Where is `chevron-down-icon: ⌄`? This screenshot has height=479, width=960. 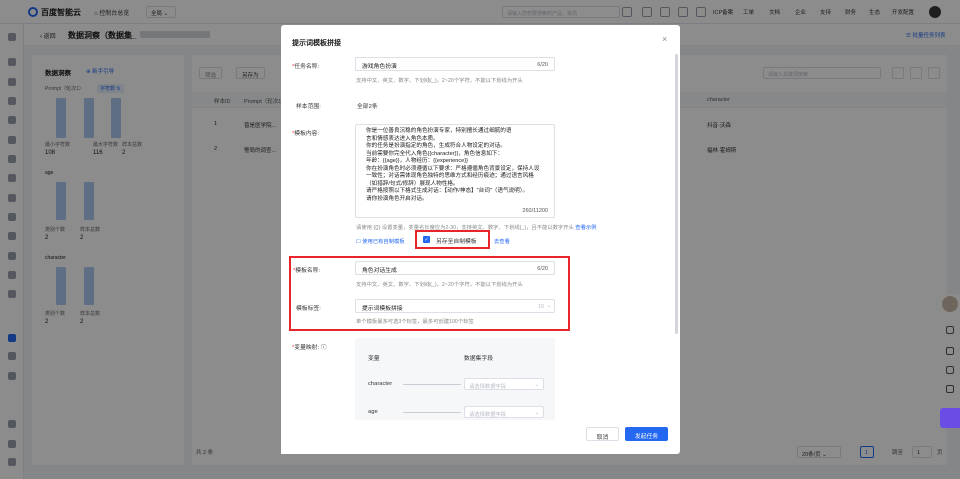 chevron-down-icon: ⌄ is located at coordinates (548, 306).